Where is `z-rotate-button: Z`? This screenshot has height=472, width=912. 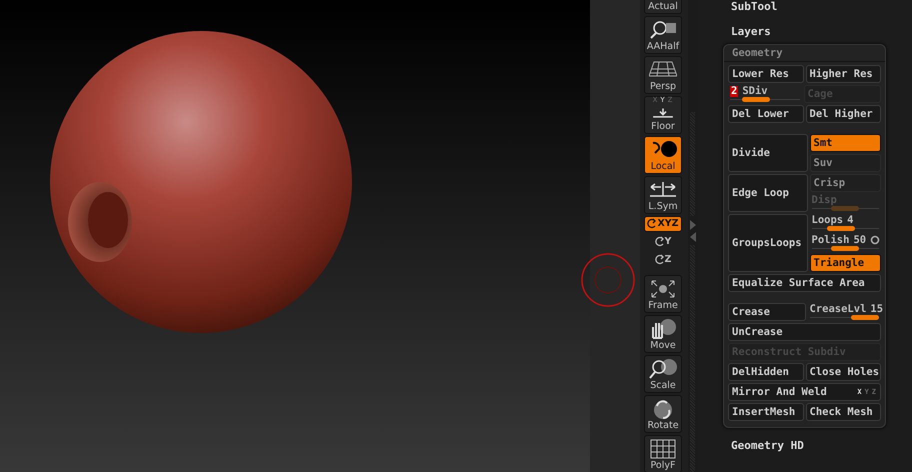 z-rotate-button: Z is located at coordinates (663, 260).